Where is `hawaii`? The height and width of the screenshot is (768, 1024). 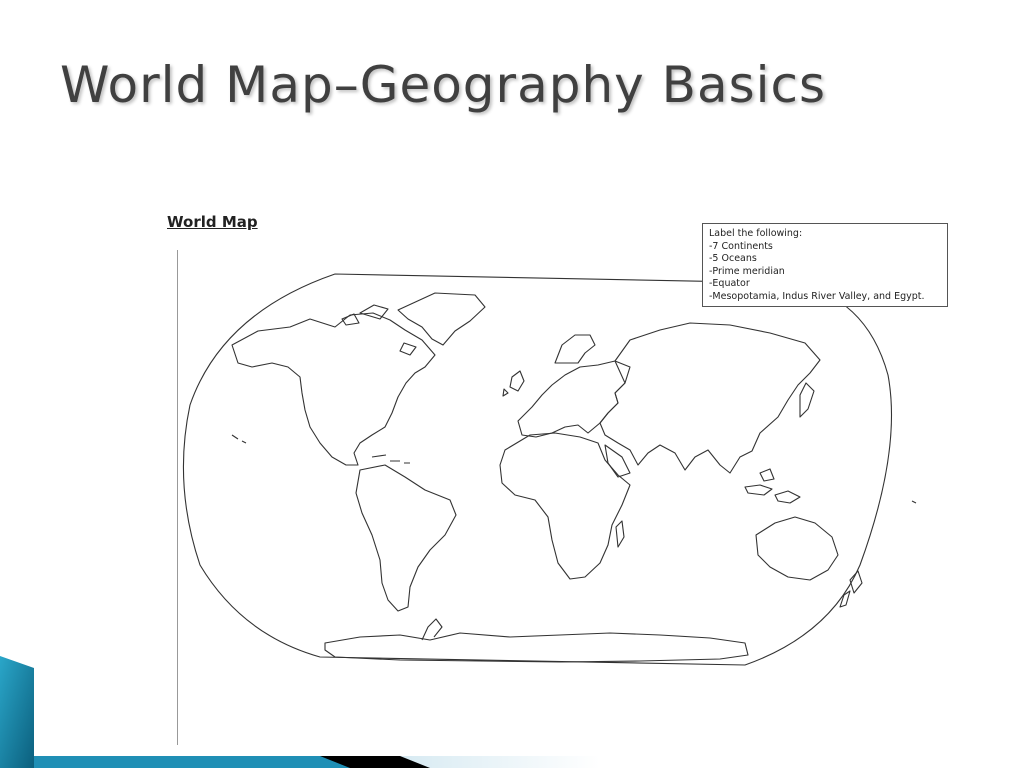
hawaii is located at coordinates (239, 439).